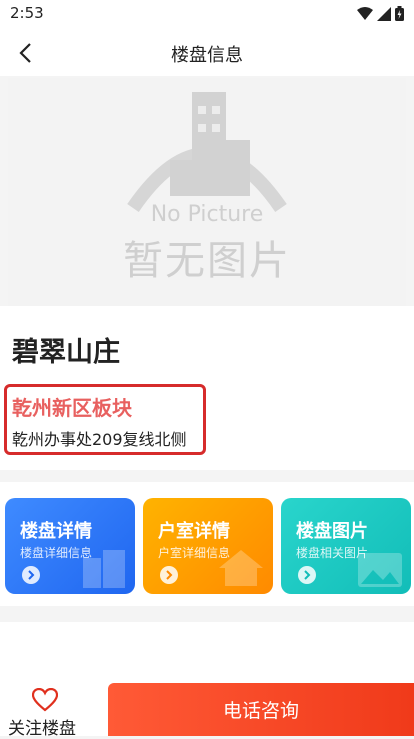 This screenshot has height=739, width=414. What do you see at coordinates (72, 408) in the screenshot?
I see `district-label: 乾州新区板块` at bounding box center [72, 408].